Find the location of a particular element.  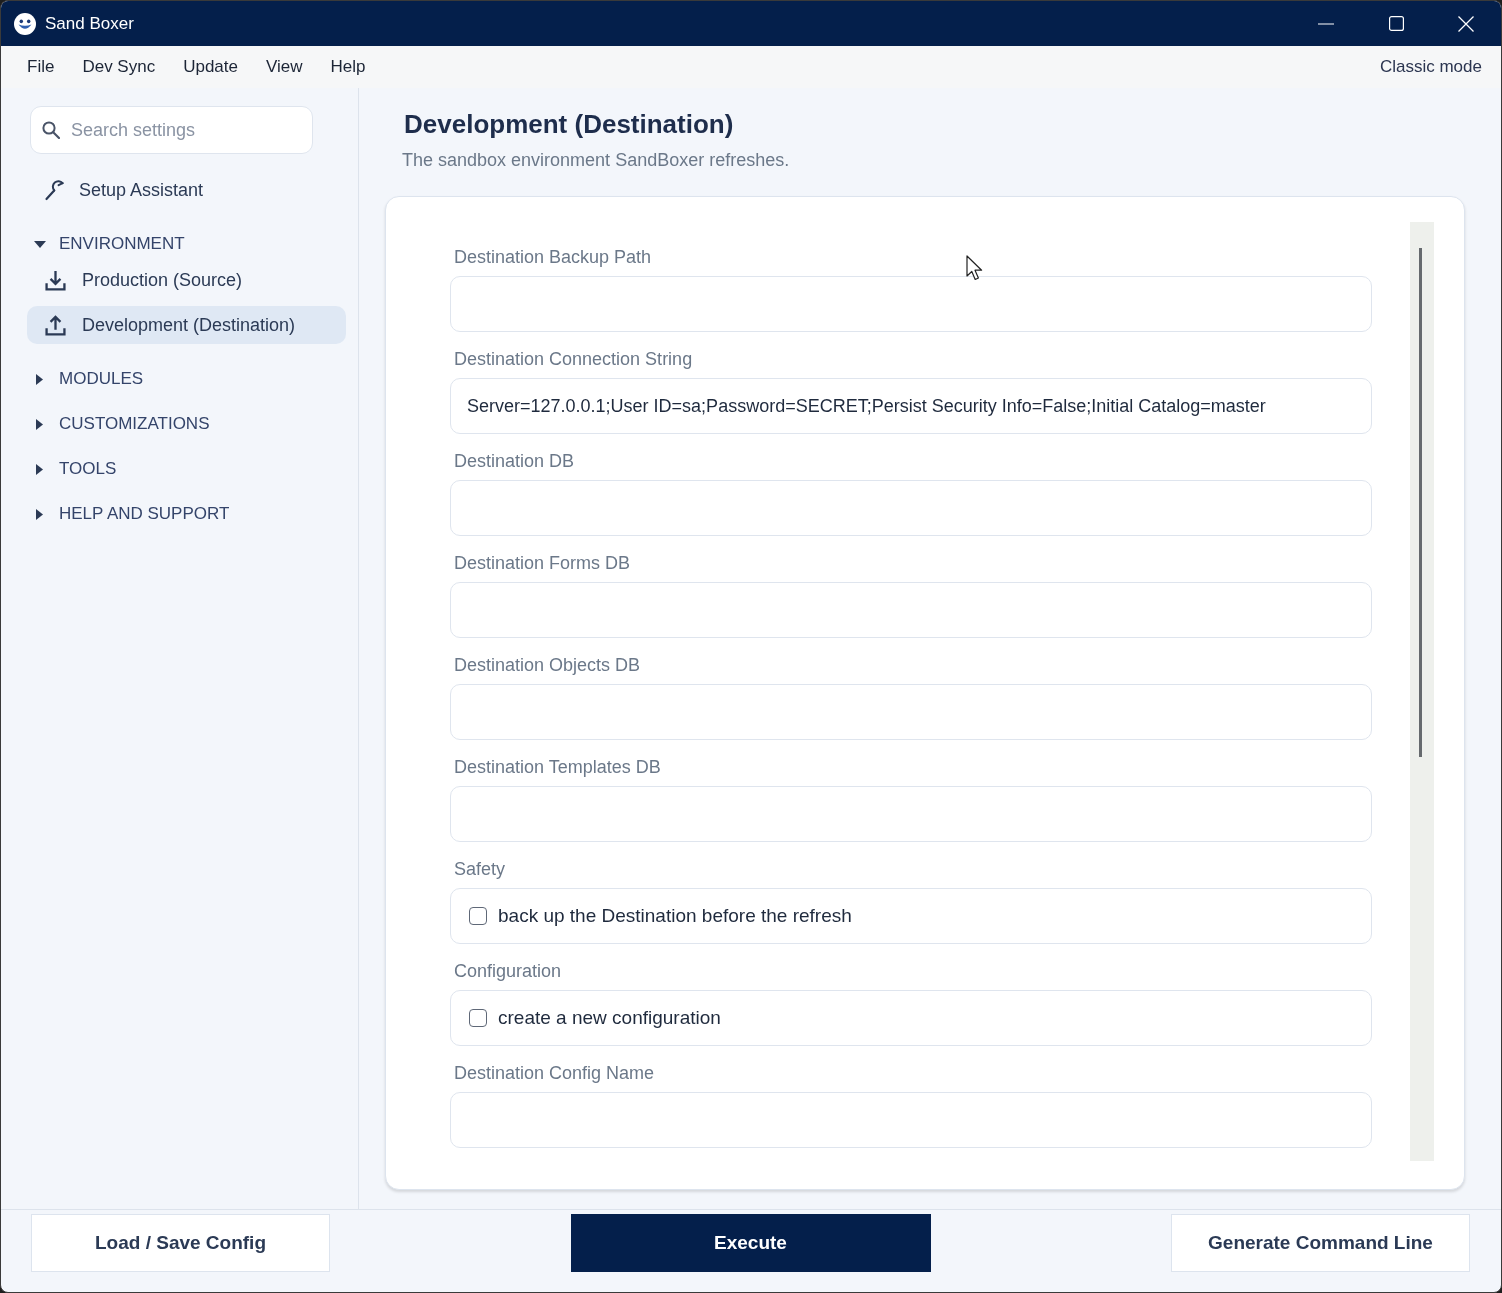

section-header: CUSTOMIZATIONS is located at coordinates (186, 424).